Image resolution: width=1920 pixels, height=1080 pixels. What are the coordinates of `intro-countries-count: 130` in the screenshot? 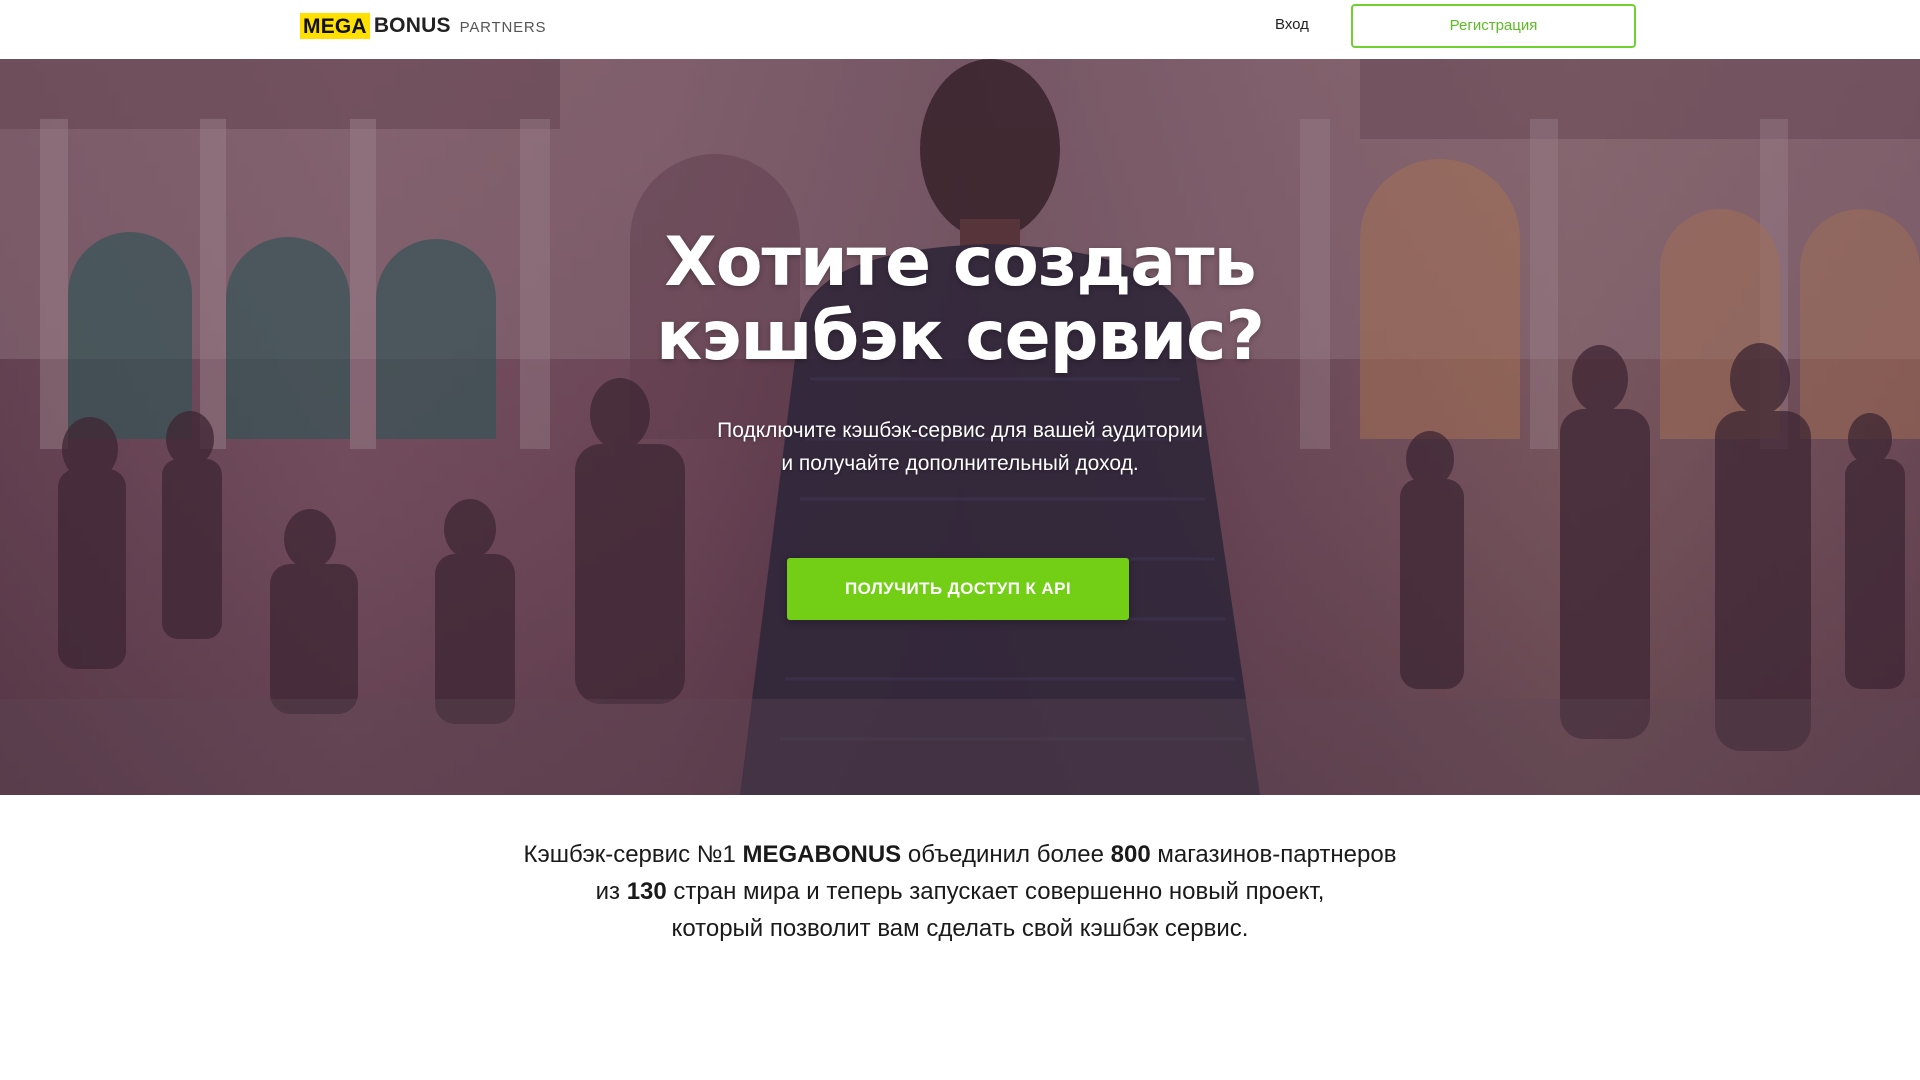 It's located at (646, 891).